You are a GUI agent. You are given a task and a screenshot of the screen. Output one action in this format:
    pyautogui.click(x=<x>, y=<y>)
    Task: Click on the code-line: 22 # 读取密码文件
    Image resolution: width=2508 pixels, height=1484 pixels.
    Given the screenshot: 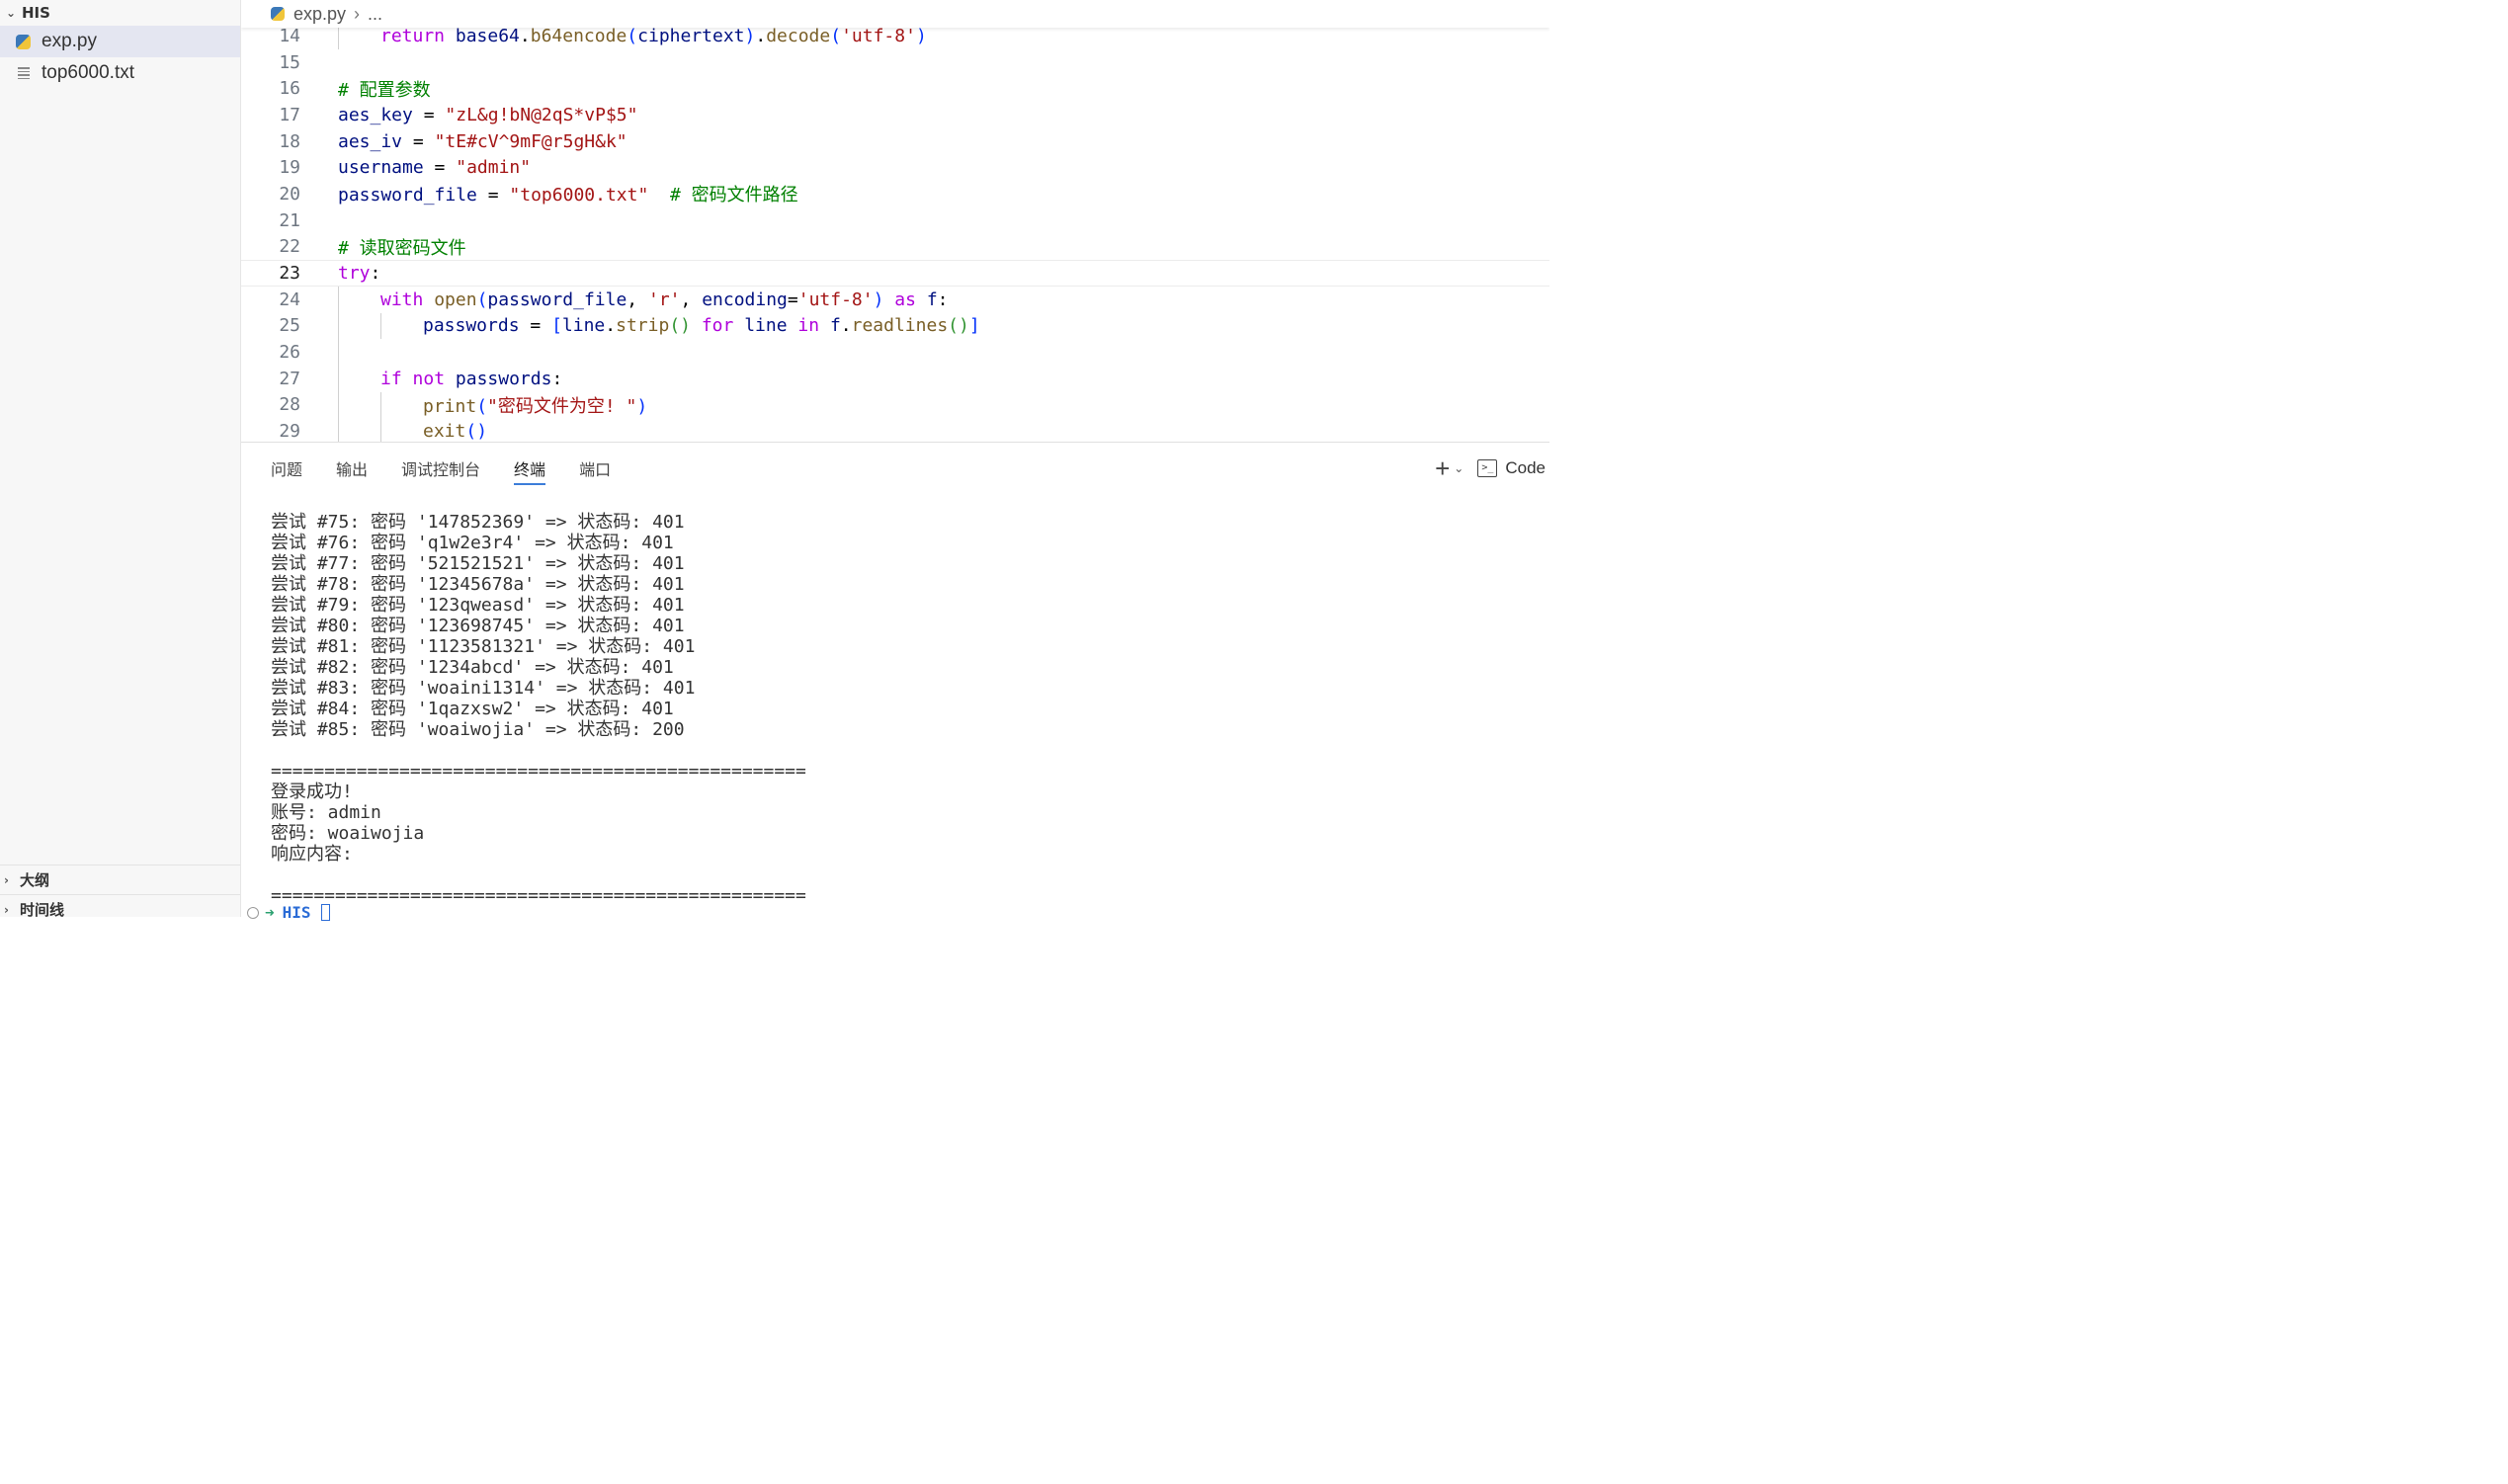 What is the action you would take?
    pyautogui.click(x=895, y=247)
    